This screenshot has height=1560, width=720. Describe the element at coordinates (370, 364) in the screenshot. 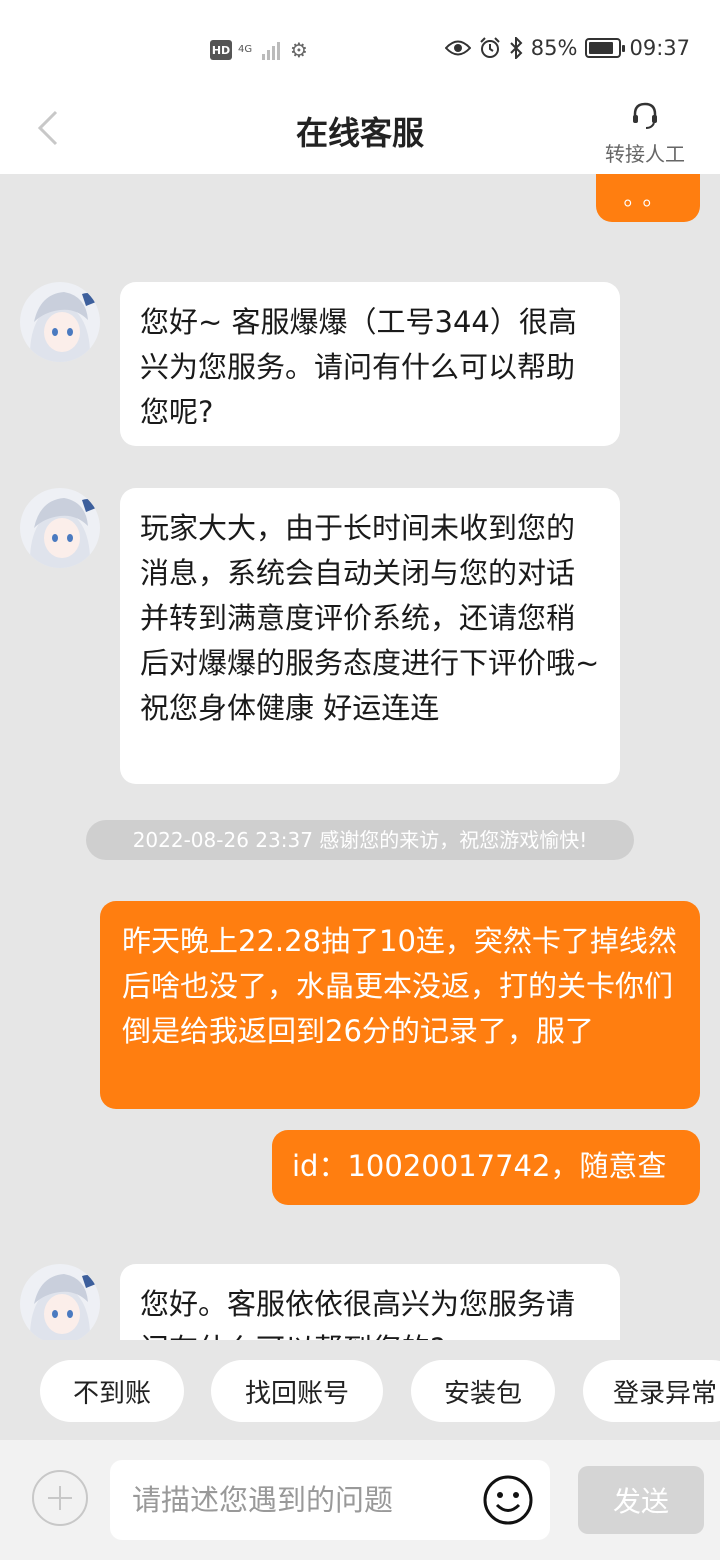

I see `agent-message-bubble: 您好~ 客服爆爆（工号344）很高兴为您服务。请问有什么可以帮助您呢?` at that location.